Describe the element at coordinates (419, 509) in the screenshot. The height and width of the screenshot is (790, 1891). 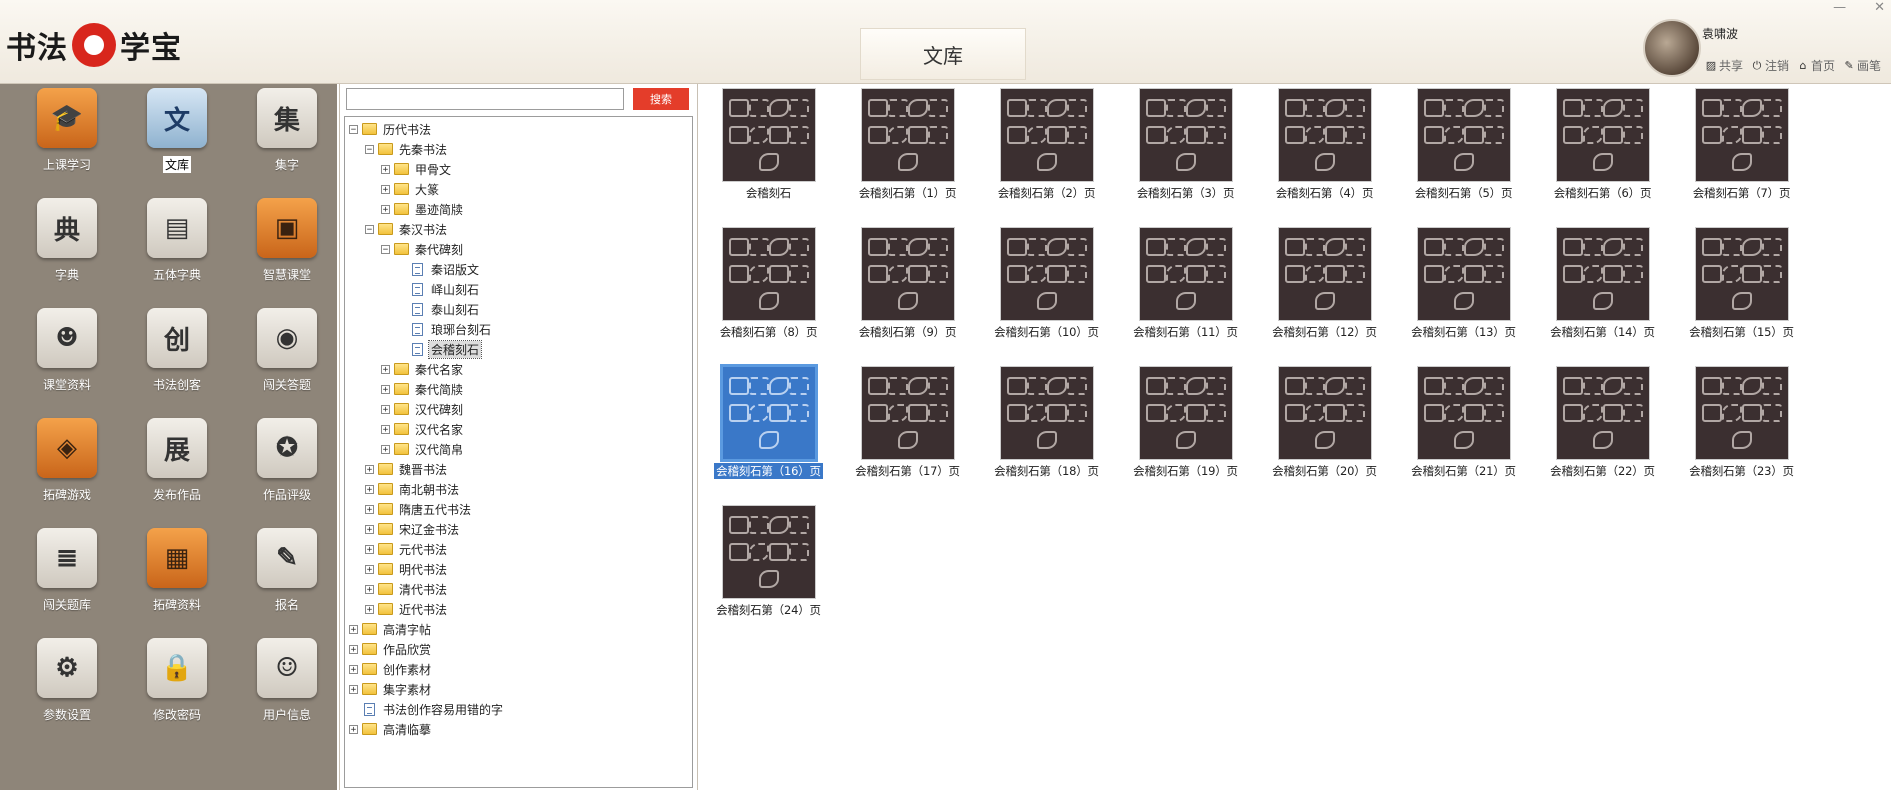
I see `tree-node: + 隋唐五代书法` at that location.